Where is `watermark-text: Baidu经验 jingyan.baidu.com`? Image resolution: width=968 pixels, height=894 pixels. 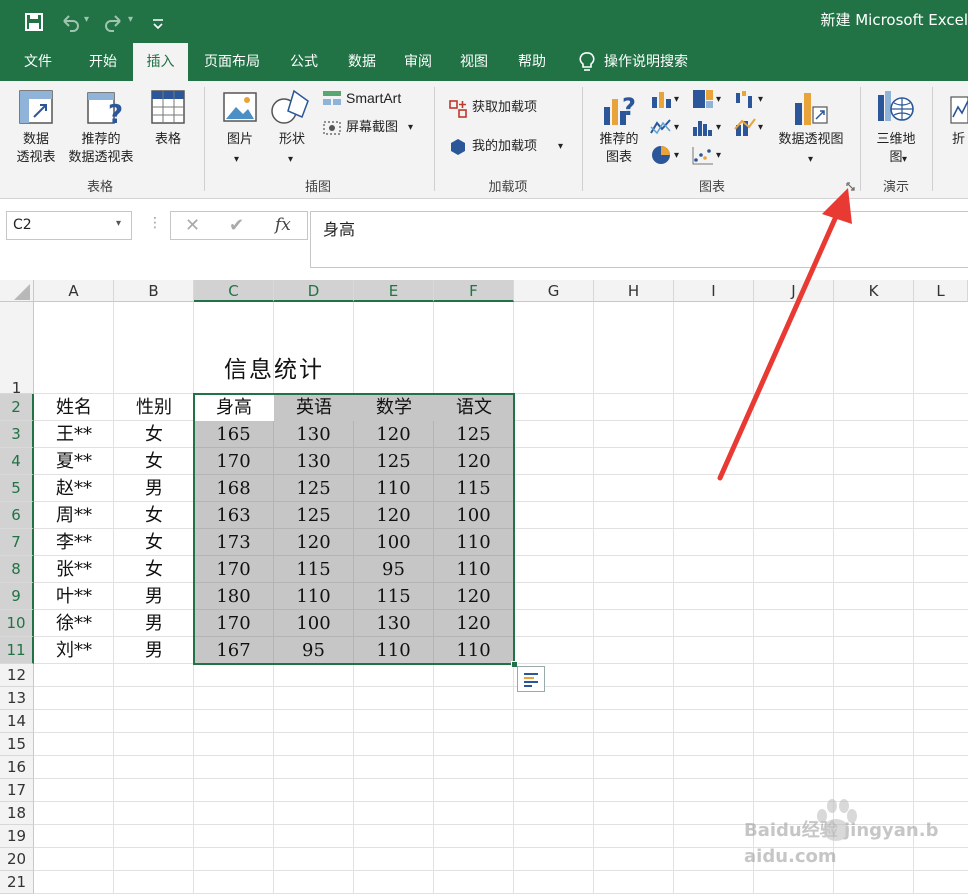
watermark-text: Baidu经验 jingyan.baidu.com is located at coordinates (841, 843).